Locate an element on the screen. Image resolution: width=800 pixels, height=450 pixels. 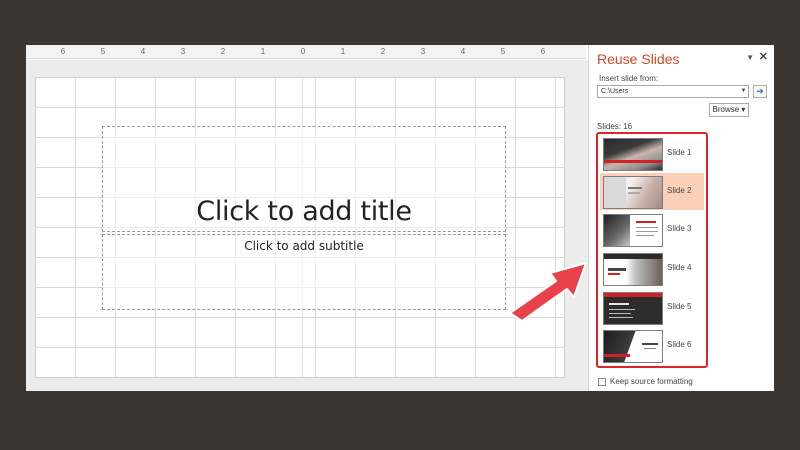
title-placeholder-text: Click to add title is located at coordinates (304, 211).